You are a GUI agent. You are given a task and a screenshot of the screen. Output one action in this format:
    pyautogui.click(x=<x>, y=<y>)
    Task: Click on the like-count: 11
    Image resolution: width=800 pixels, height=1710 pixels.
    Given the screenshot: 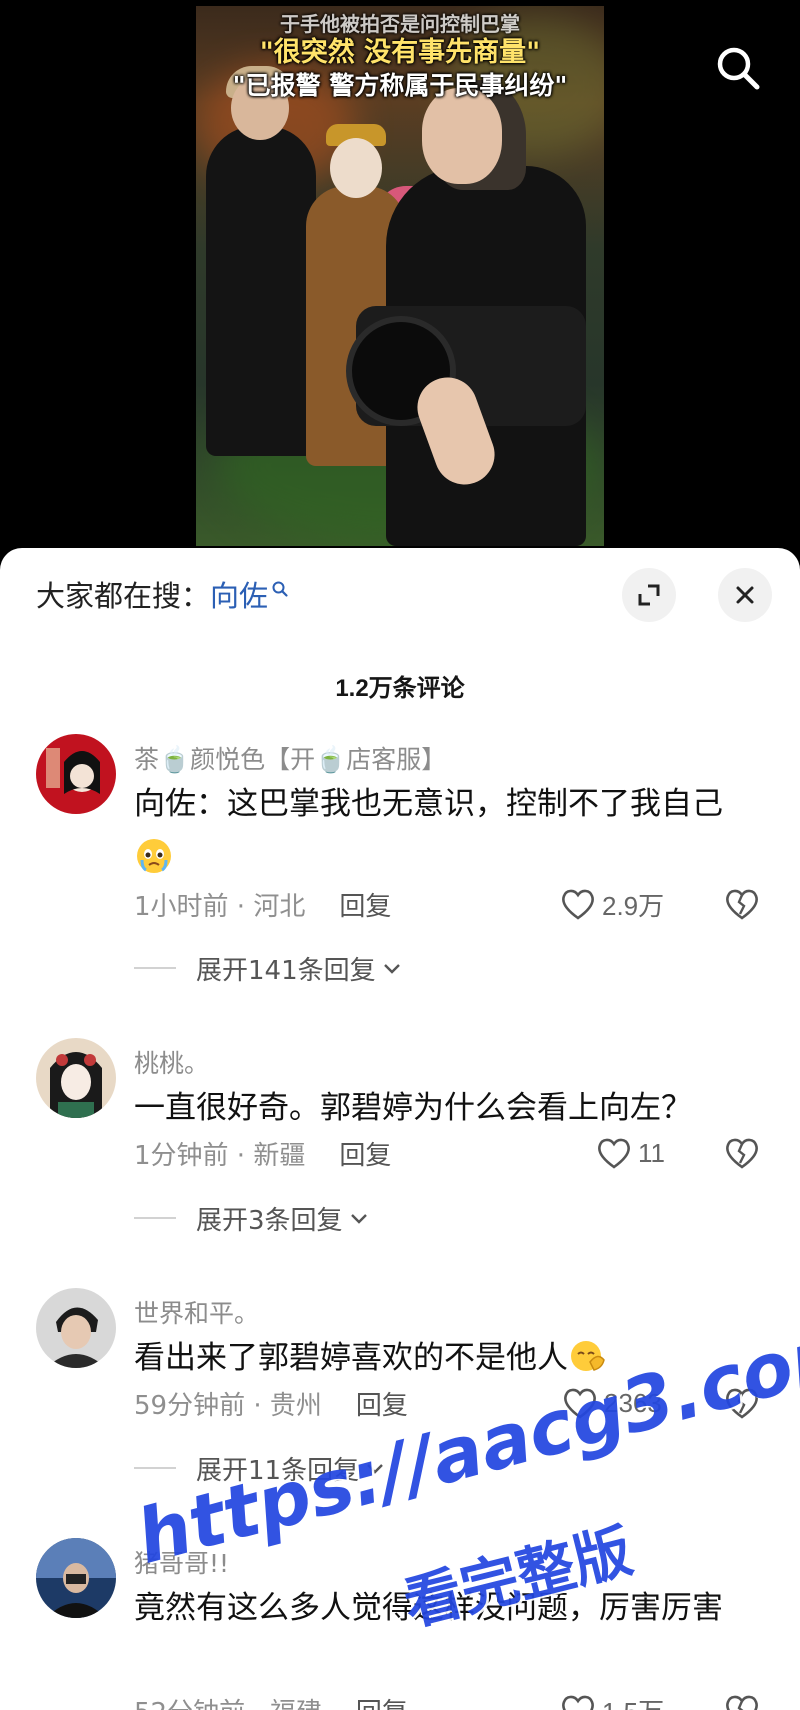 What is the action you would take?
    pyautogui.click(x=651, y=1152)
    